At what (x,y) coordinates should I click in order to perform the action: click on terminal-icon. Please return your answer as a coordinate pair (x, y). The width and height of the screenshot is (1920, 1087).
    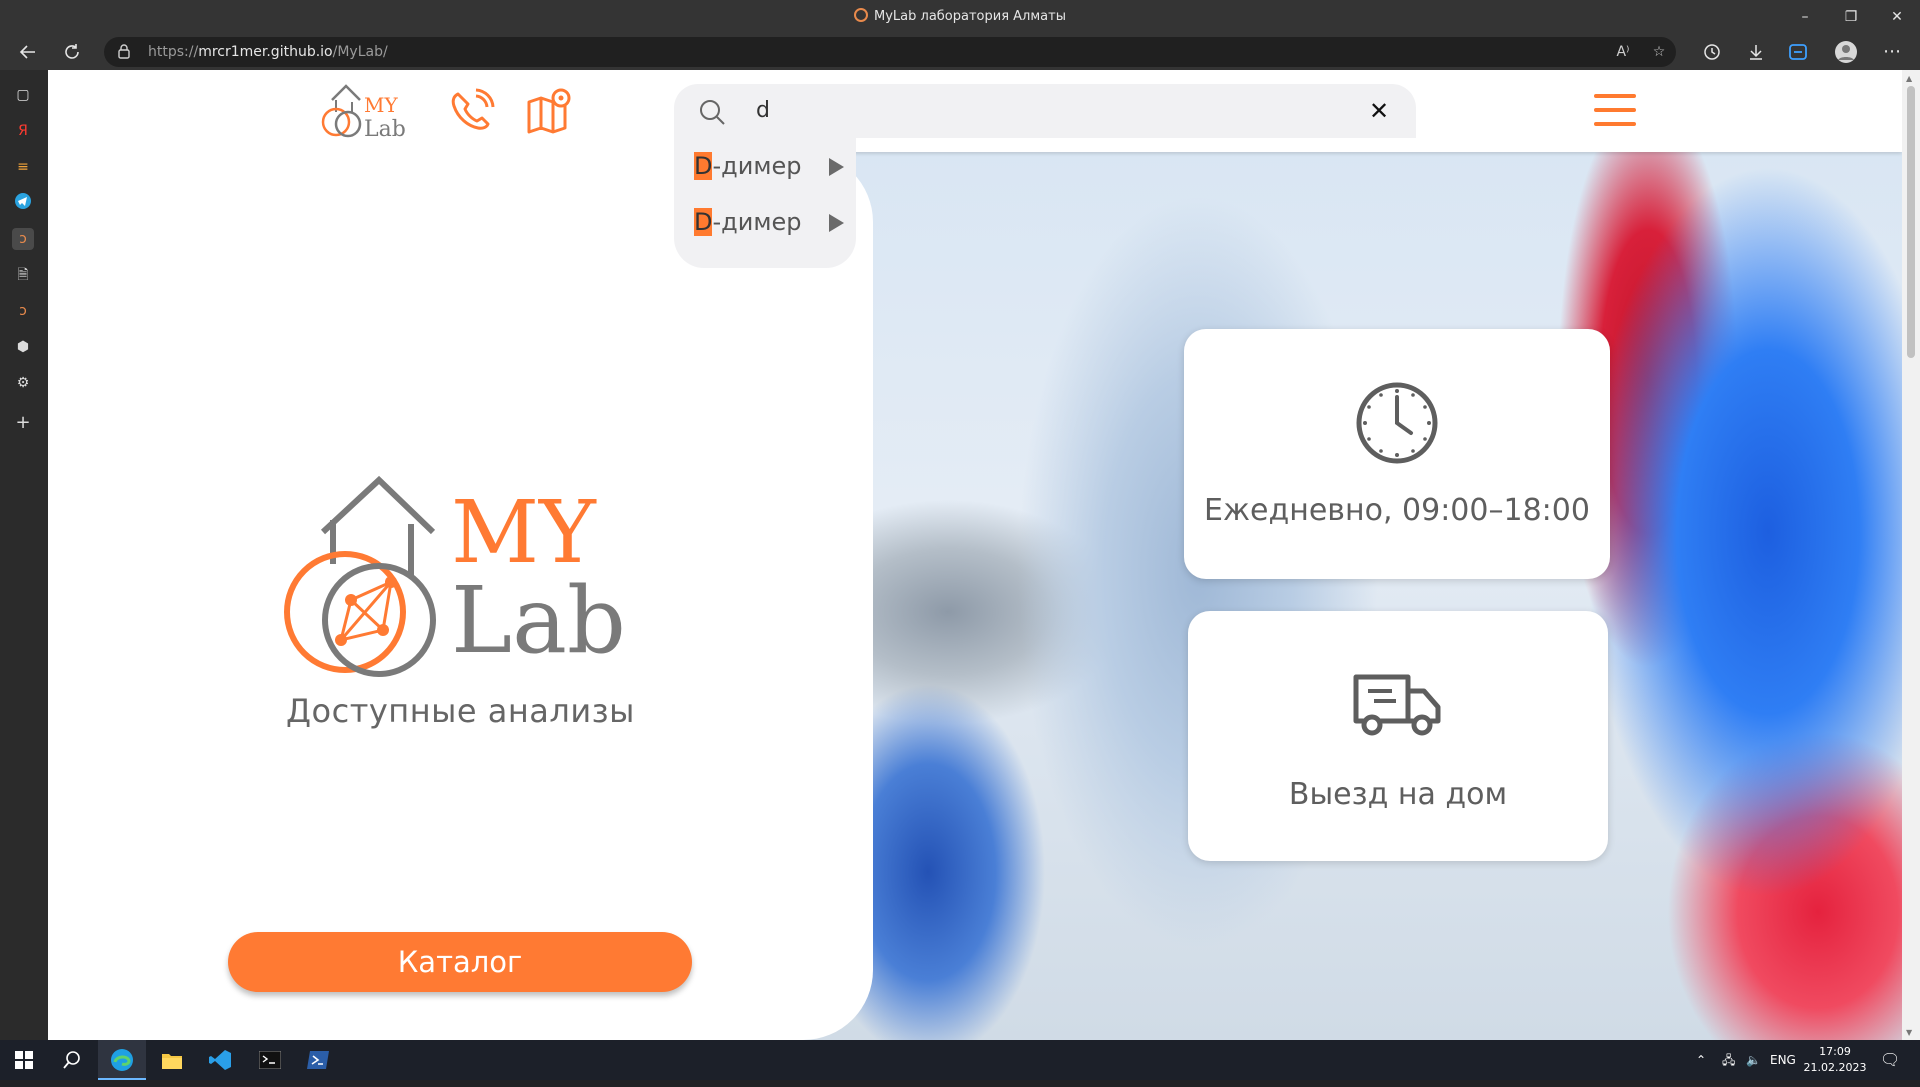
    Looking at the image, I should click on (270, 1060).